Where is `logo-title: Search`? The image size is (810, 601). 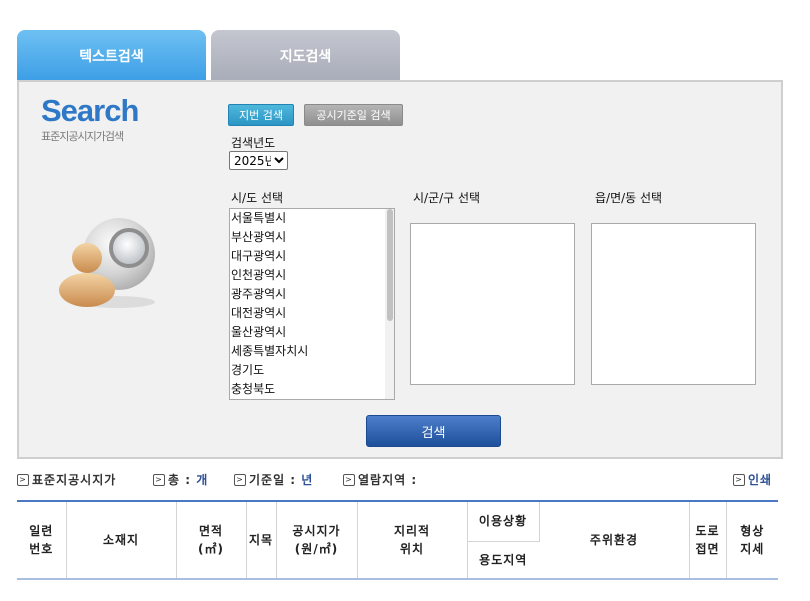
logo-title: Search is located at coordinates (90, 110).